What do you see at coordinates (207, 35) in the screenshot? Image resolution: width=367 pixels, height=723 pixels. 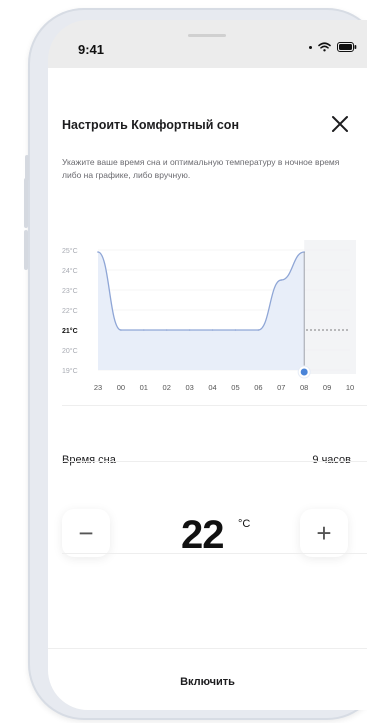 I see `notch-speaker` at bounding box center [207, 35].